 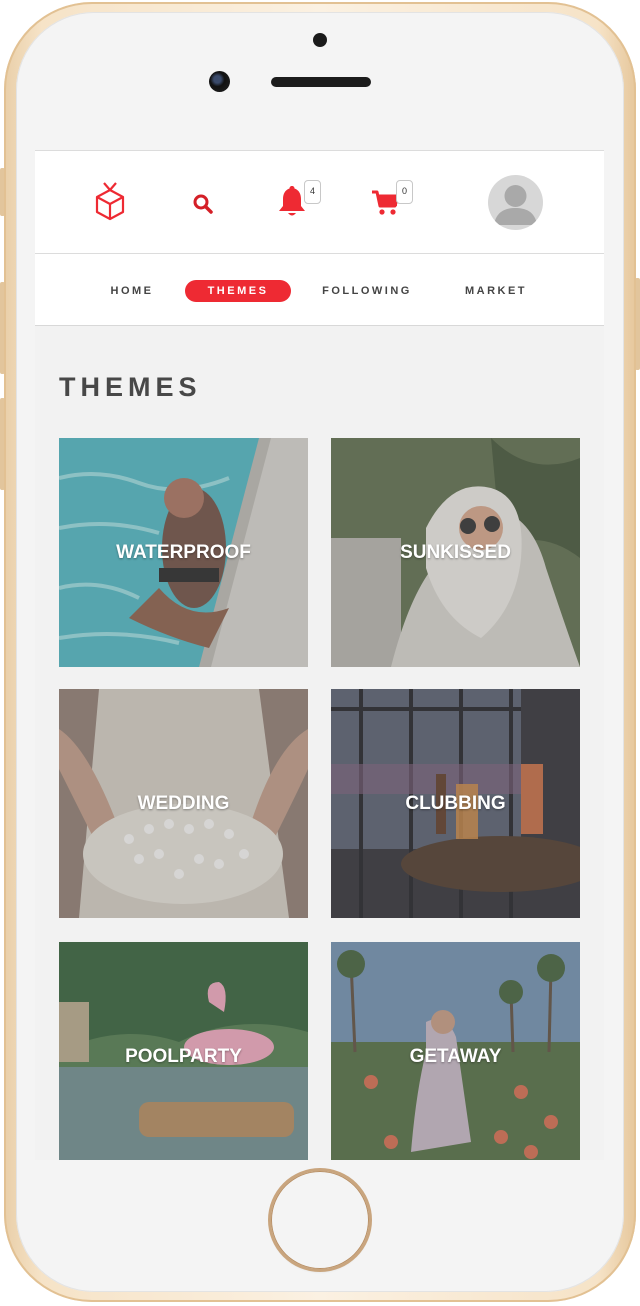 I want to click on proximity-sensor, so click(x=320, y=40).